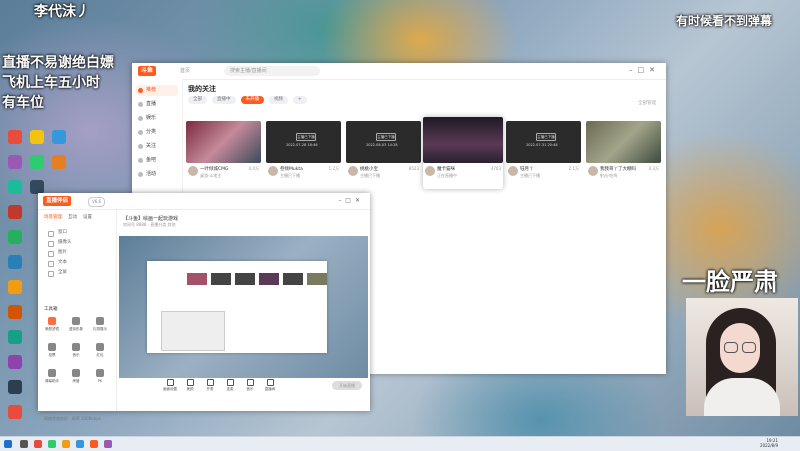 Image resolution: width=800 pixels, height=451 pixels. I want to click on bottom-tool: 直播间, so click(270, 385).